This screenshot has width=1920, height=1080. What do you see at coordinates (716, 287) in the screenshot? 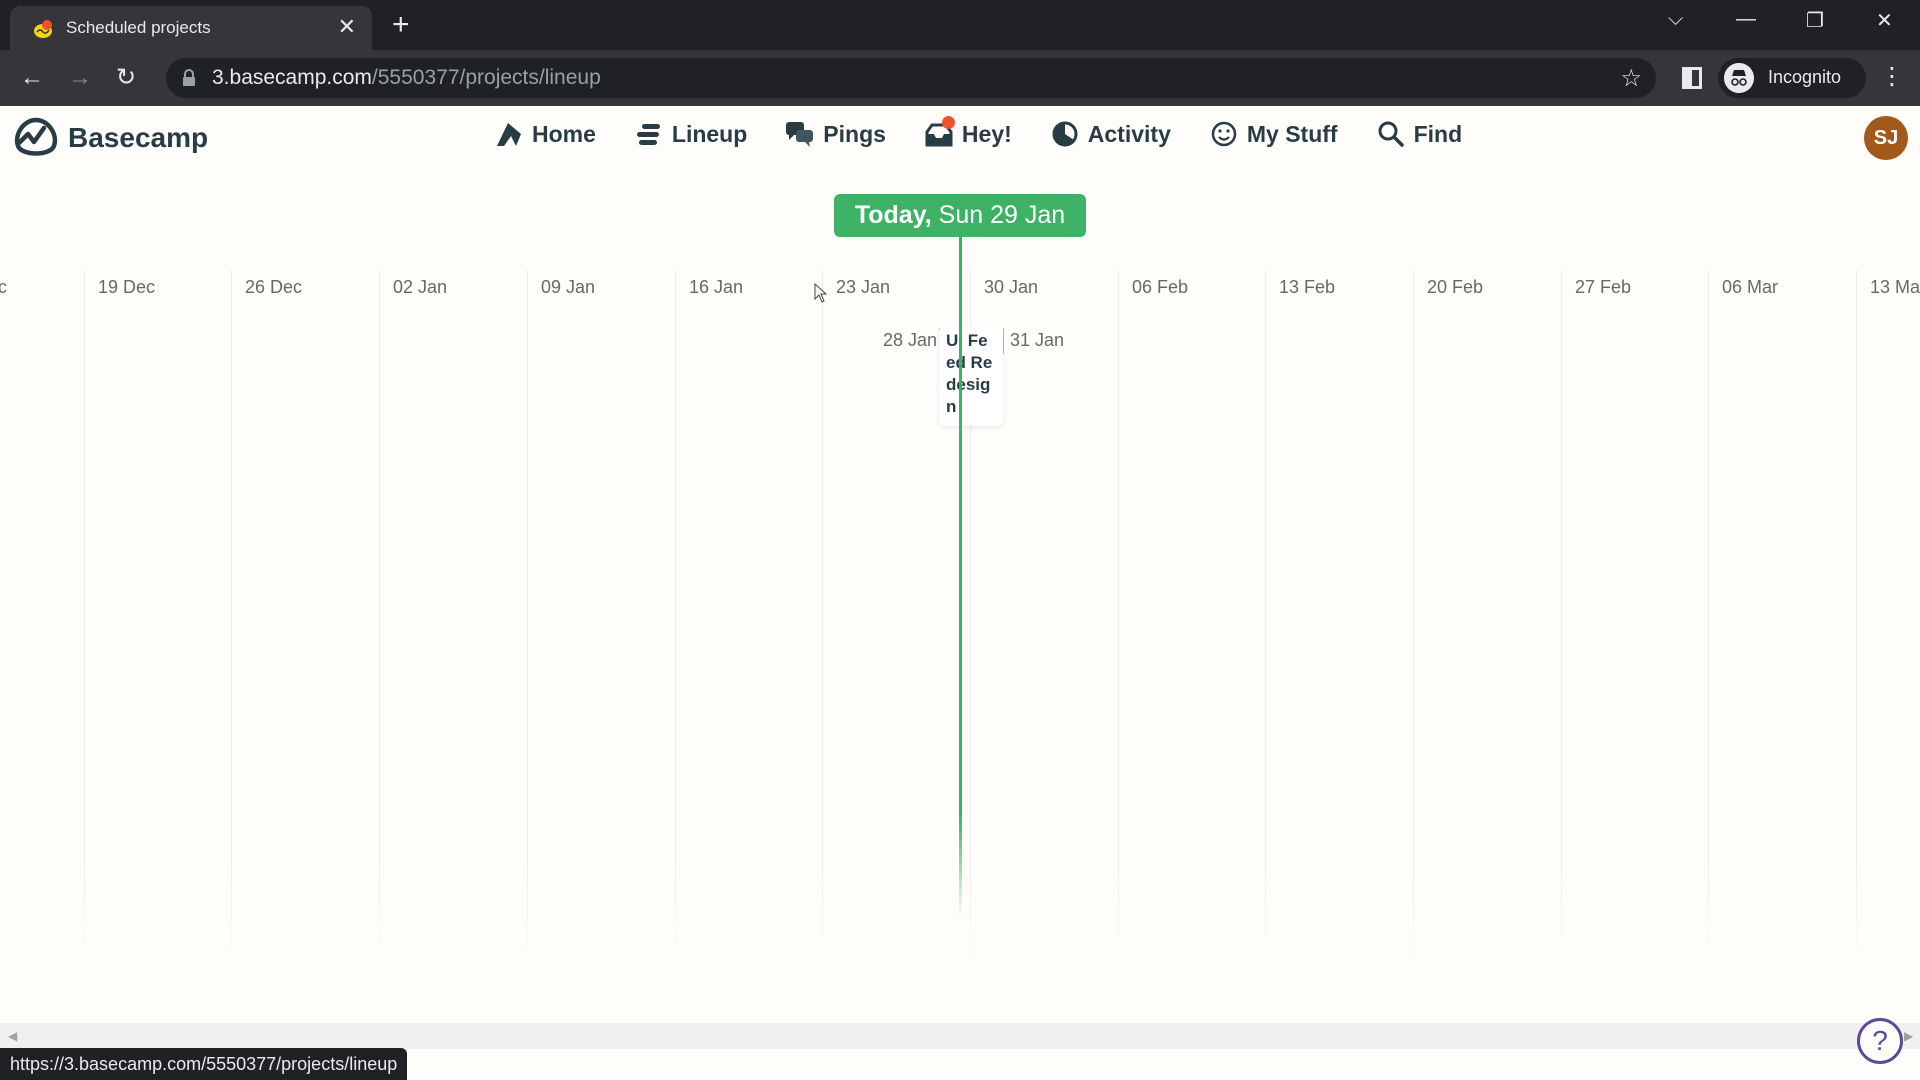
I see `week-label: 16 Jan` at bounding box center [716, 287].